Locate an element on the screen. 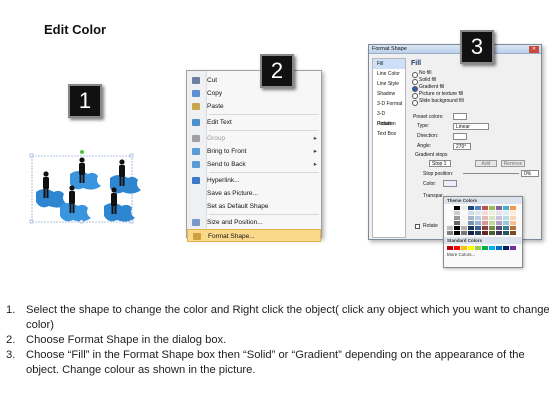 This screenshot has height=420, width=560. menu-item-set-as-default-shape: Set as Default Shape is located at coordinates (254, 206).